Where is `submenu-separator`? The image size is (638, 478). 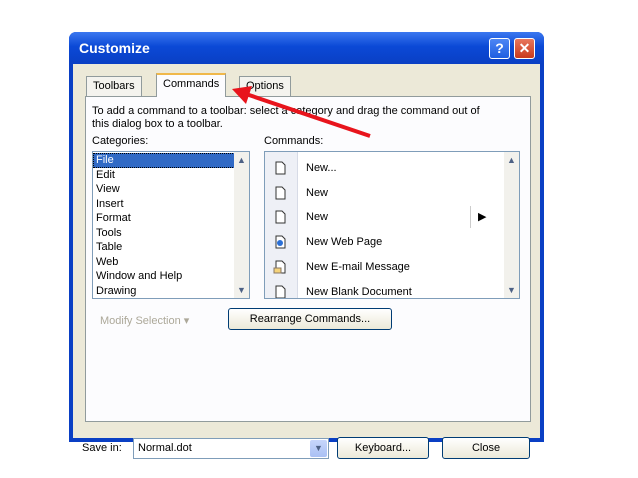
submenu-separator is located at coordinates (470, 217).